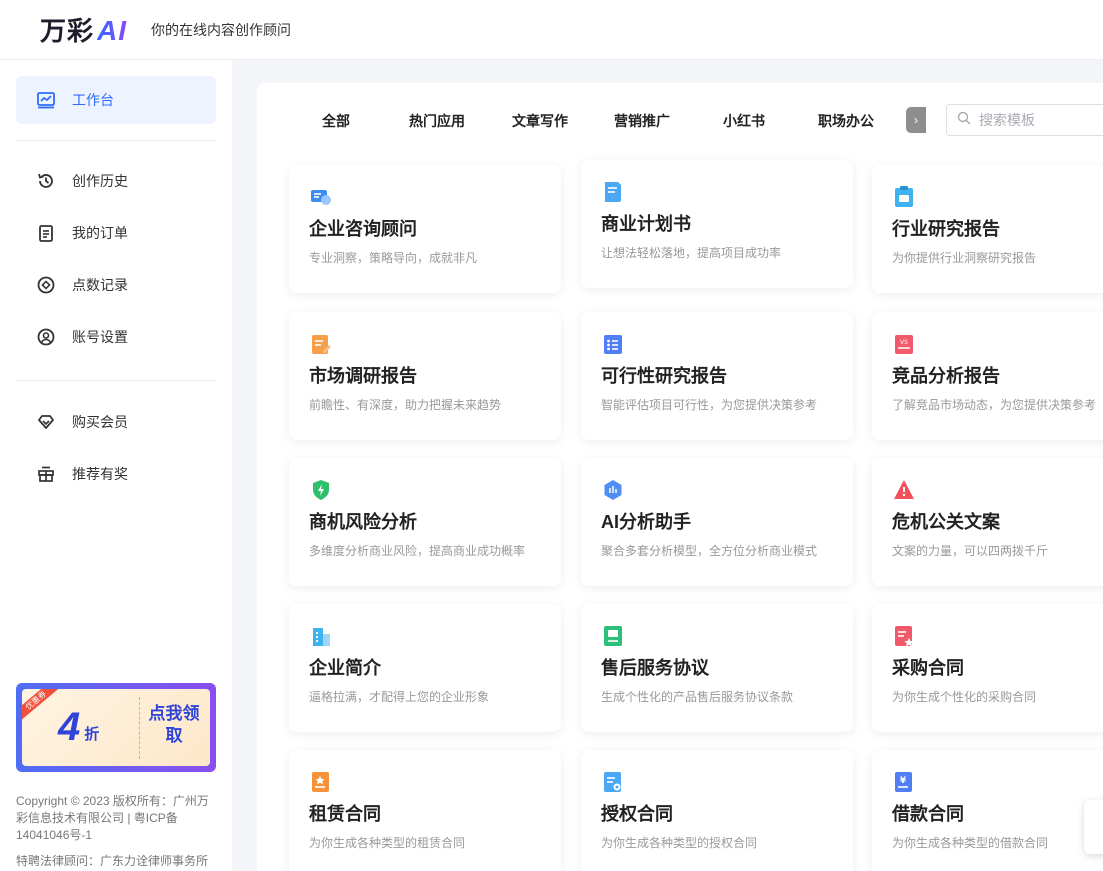 The height and width of the screenshot is (871, 1103). Describe the element at coordinates (968, 120) in the screenshot. I see `search-icon` at that location.